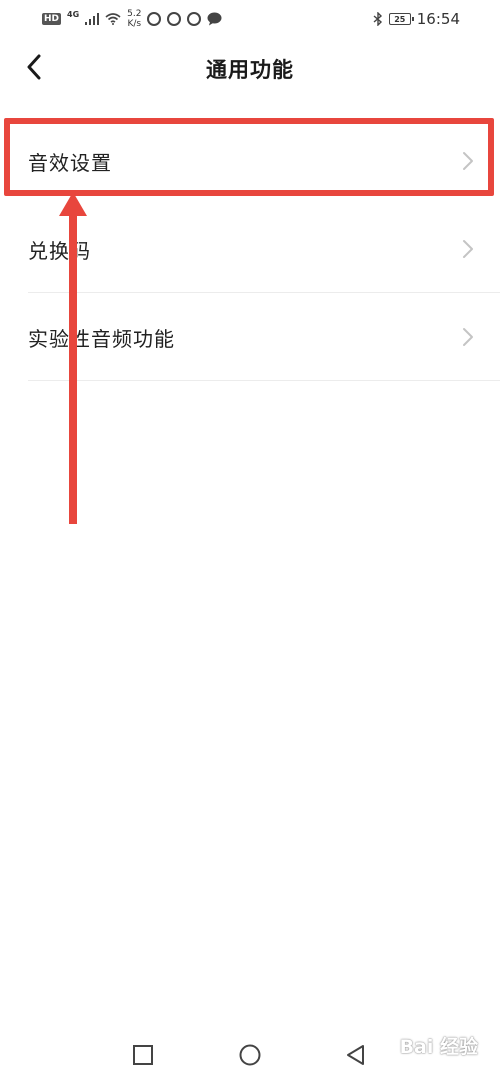 Image resolution: width=500 pixels, height=1084 pixels. I want to click on wifi-icon, so click(113, 19).